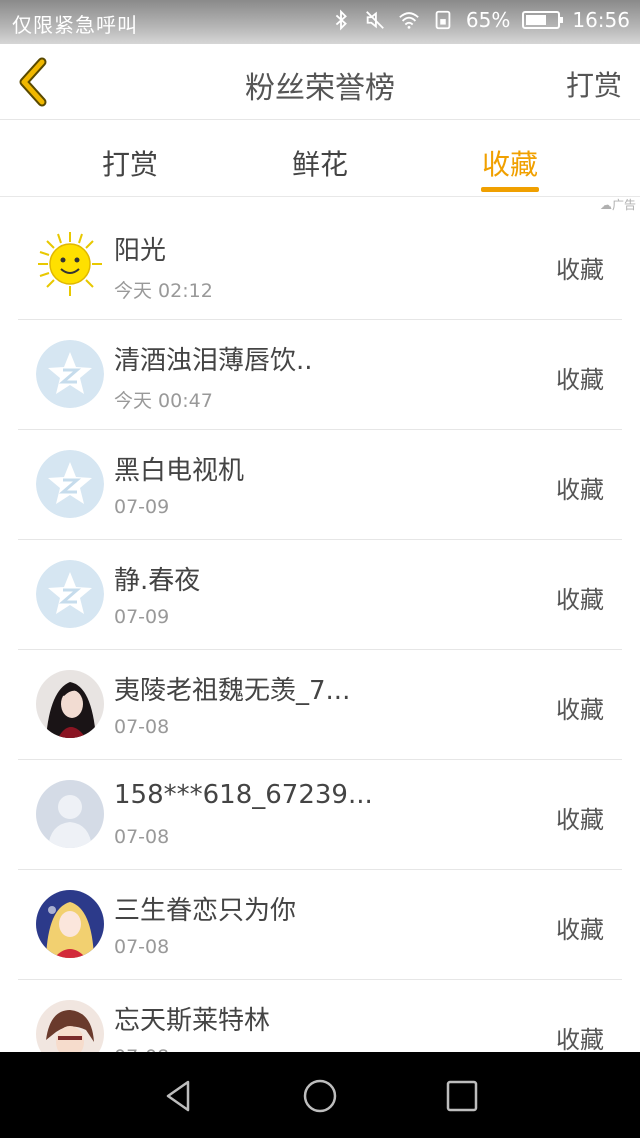 The width and height of the screenshot is (640, 1138). Describe the element at coordinates (192, 1021) in the screenshot. I see `user-name: 忘天斯莱特林` at that location.